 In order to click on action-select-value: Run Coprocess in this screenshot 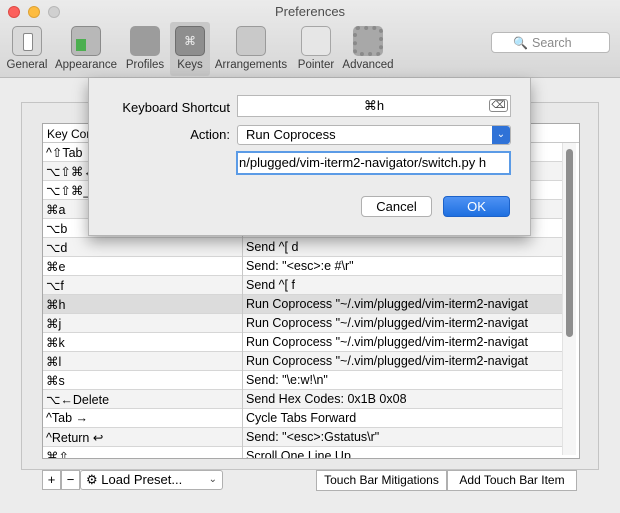, I will do `click(291, 134)`.